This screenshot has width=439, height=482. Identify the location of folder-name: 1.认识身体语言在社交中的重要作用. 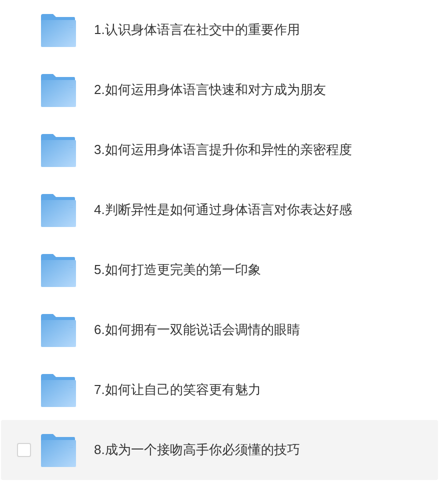
(197, 30).